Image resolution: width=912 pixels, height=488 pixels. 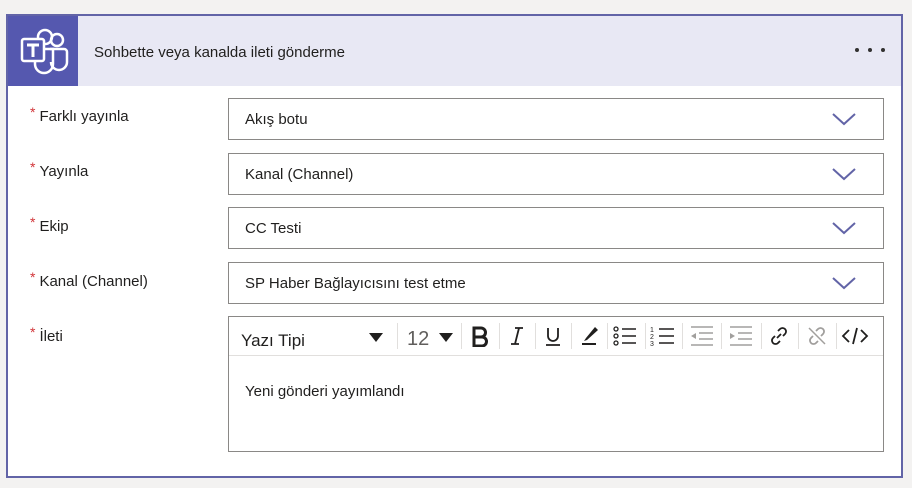 I want to click on post-in-value: Kanal (Channel), so click(x=299, y=174).